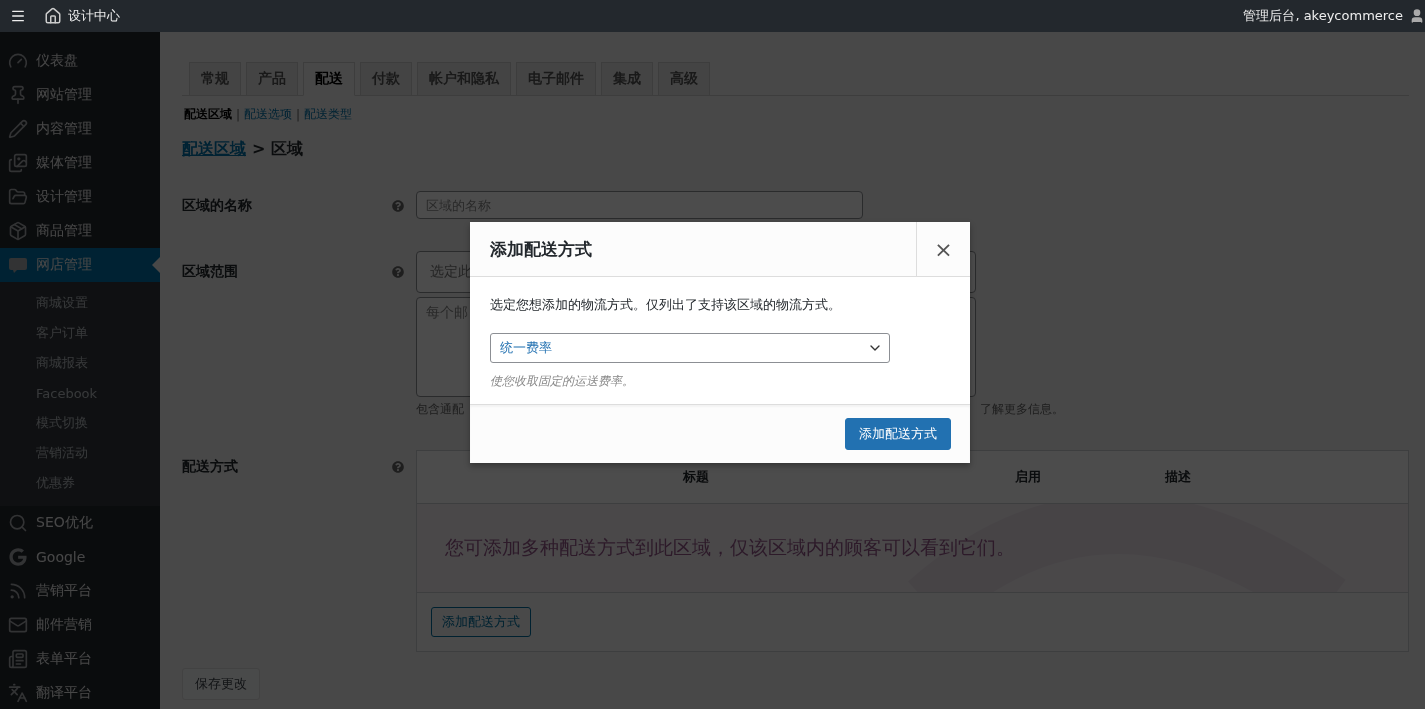 The width and height of the screenshot is (1425, 709). I want to click on add-method-submit-button: 添加配送方式, so click(898, 434).